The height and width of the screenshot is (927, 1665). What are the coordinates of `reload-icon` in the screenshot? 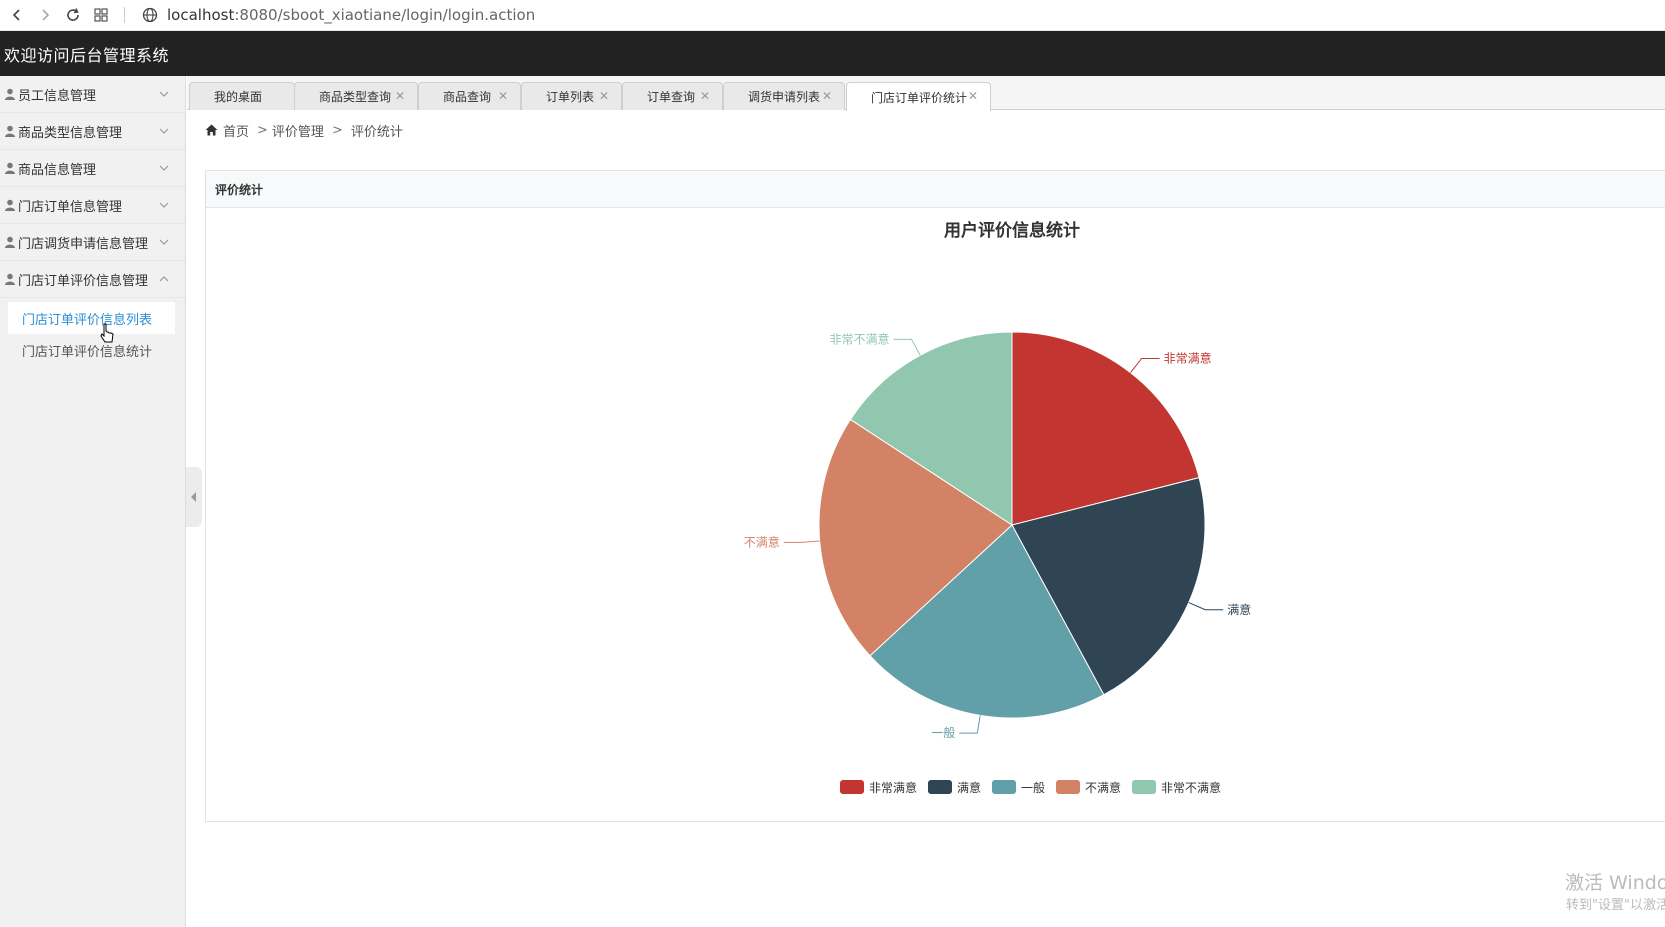 It's located at (73, 15).